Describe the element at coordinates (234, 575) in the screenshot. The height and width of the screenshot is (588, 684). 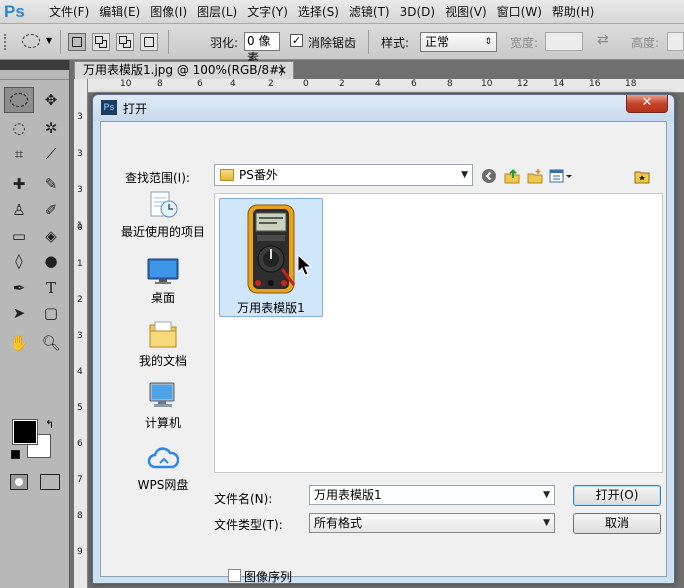
I see `image-sequence-checkbox` at that location.